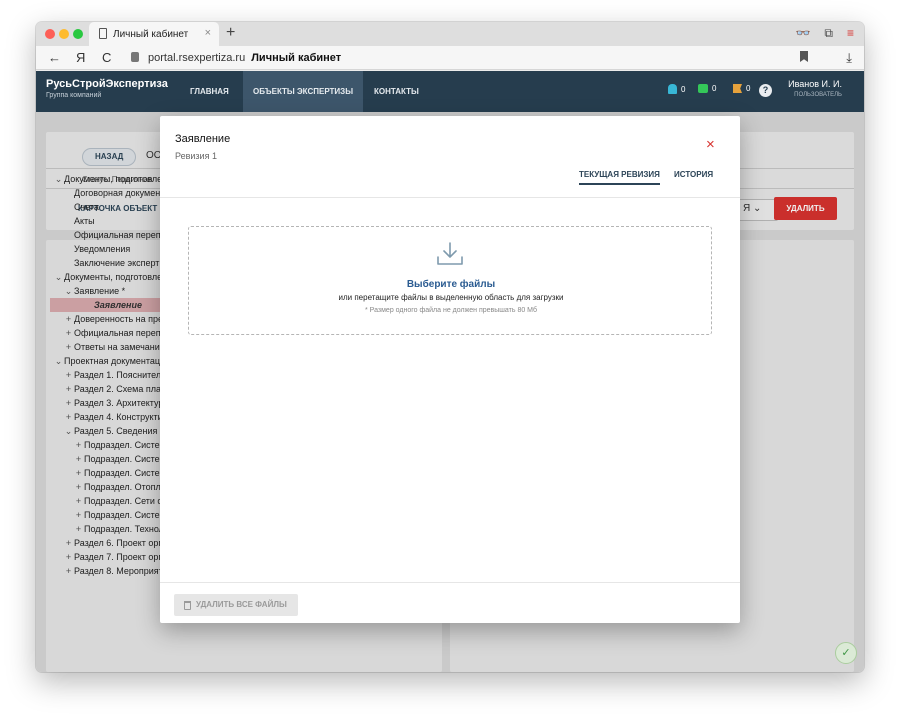  What do you see at coordinates (64, 34) in the screenshot?
I see `window-minimize-button` at bounding box center [64, 34].